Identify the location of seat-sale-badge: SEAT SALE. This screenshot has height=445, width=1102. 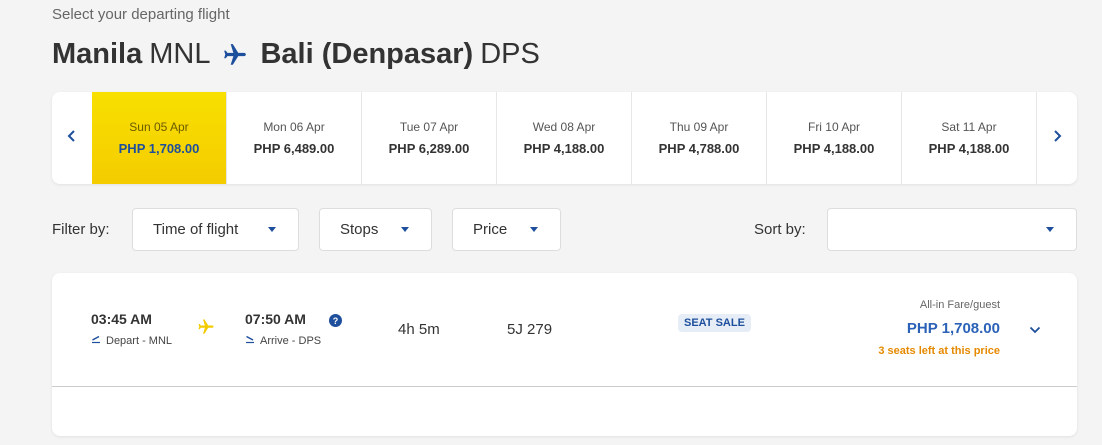
(714, 323).